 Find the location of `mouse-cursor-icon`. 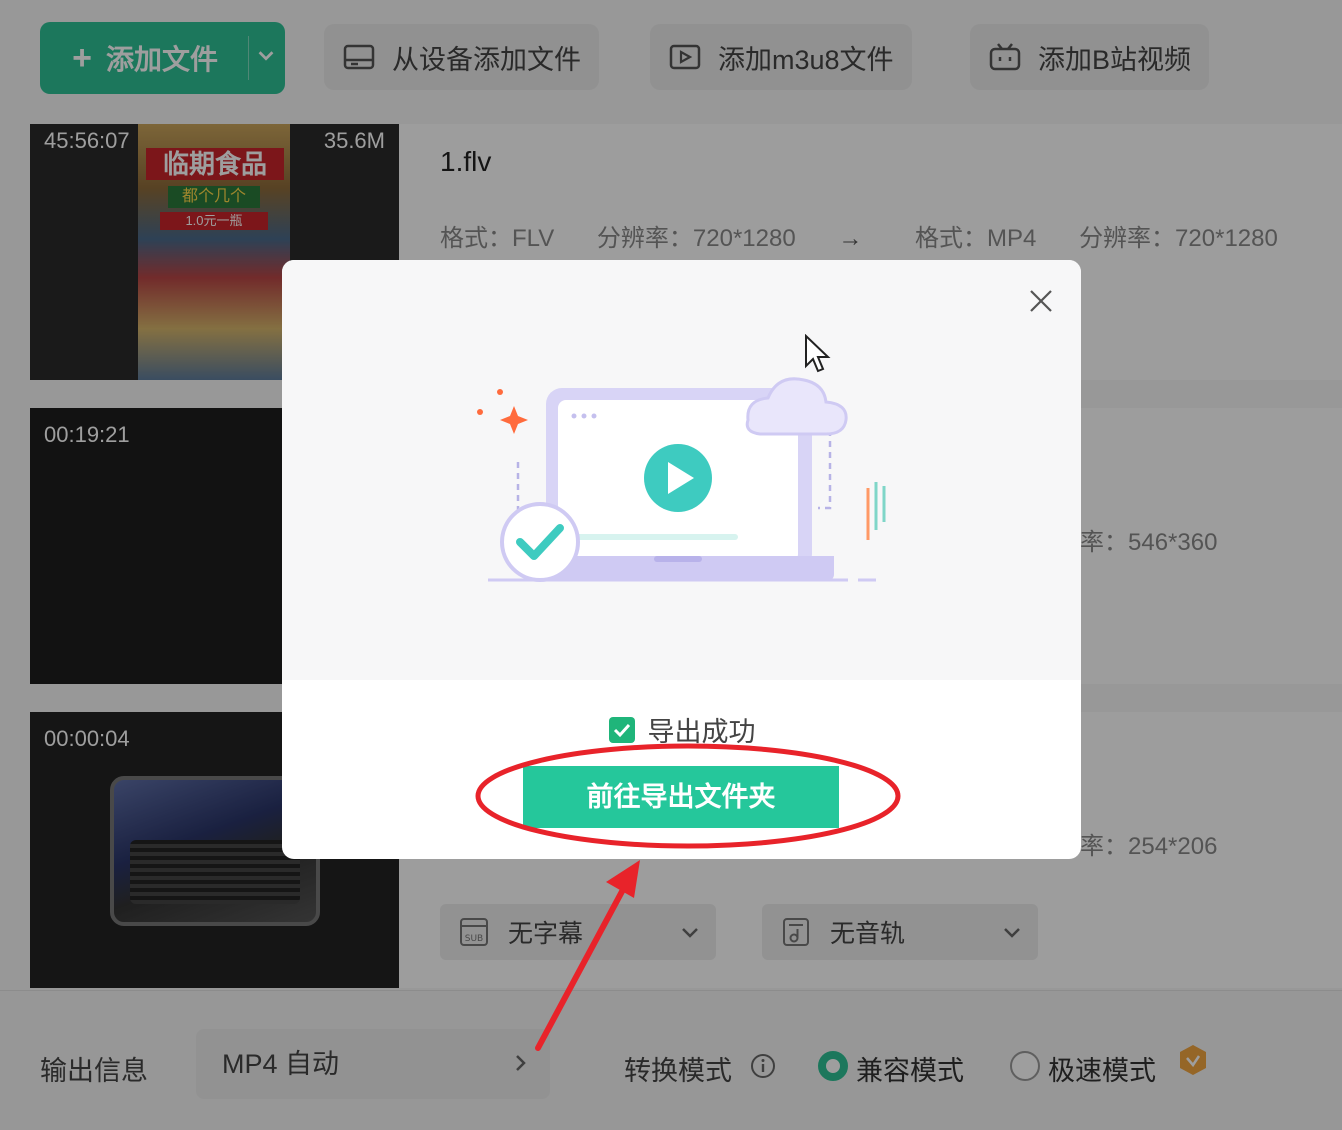

mouse-cursor-icon is located at coordinates (818, 353).